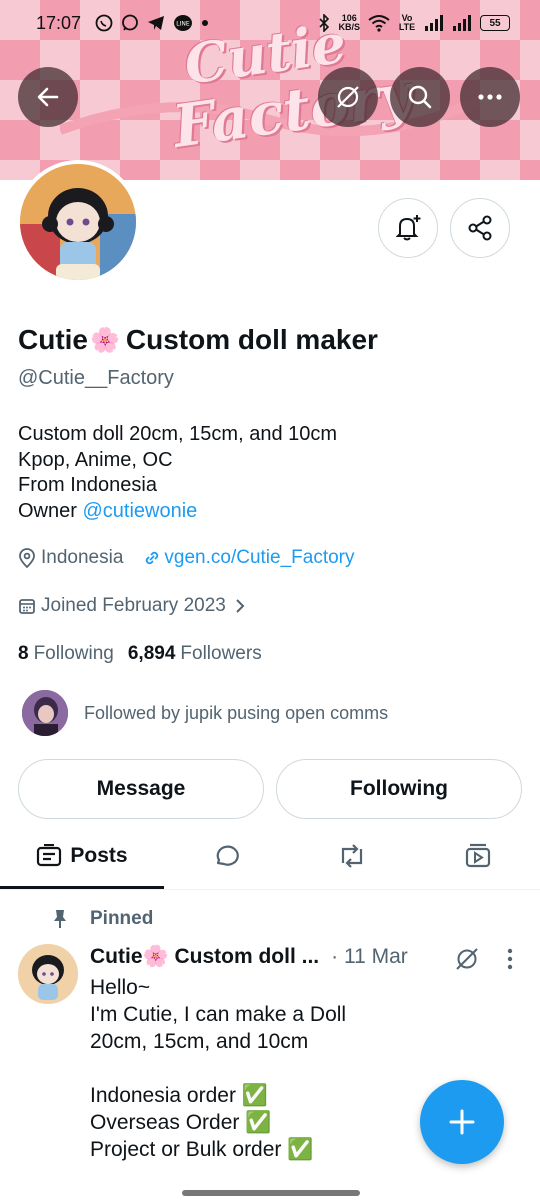 The width and height of the screenshot is (540, 1200). Describe the element at coordinates (495, 23) in the screenshot. I see `battery-indicator: 55` at that location.